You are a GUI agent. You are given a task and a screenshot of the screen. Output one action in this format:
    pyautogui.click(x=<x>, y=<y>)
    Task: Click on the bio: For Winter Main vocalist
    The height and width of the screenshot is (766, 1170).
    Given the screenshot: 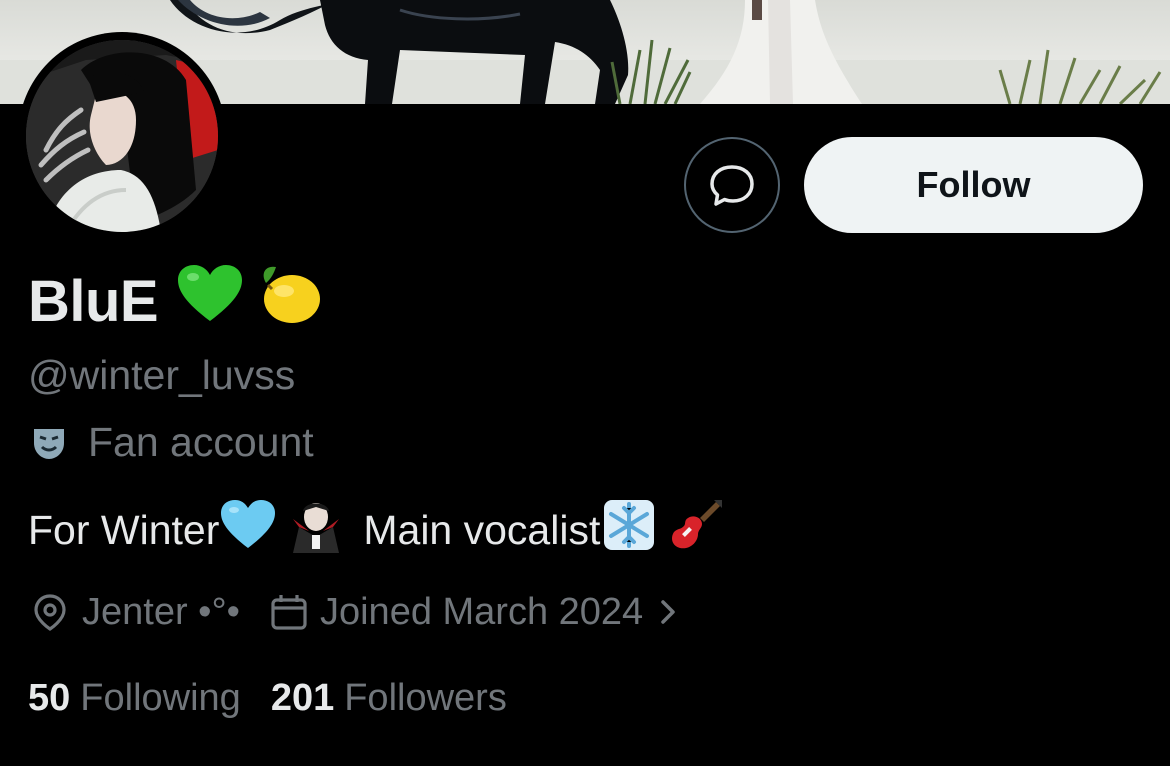 What is the action you would take?
    pyautogui.click(x=376, y=530)
    